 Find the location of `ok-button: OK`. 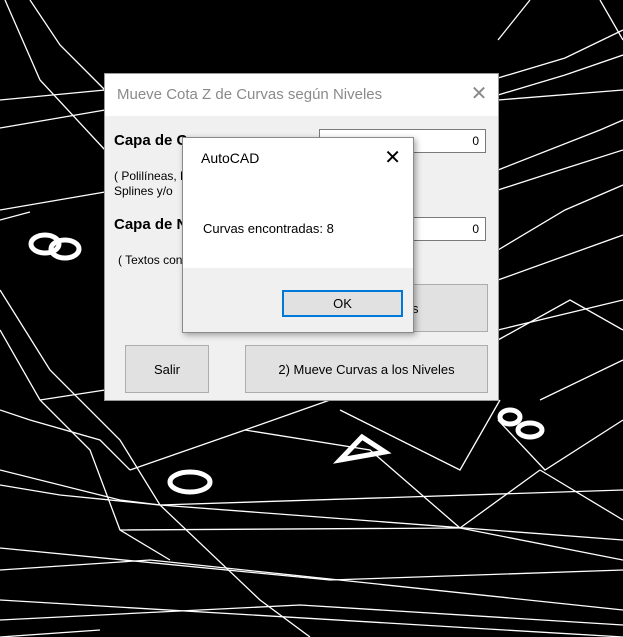

ok-button: OK is located at coordinates (342, 303).